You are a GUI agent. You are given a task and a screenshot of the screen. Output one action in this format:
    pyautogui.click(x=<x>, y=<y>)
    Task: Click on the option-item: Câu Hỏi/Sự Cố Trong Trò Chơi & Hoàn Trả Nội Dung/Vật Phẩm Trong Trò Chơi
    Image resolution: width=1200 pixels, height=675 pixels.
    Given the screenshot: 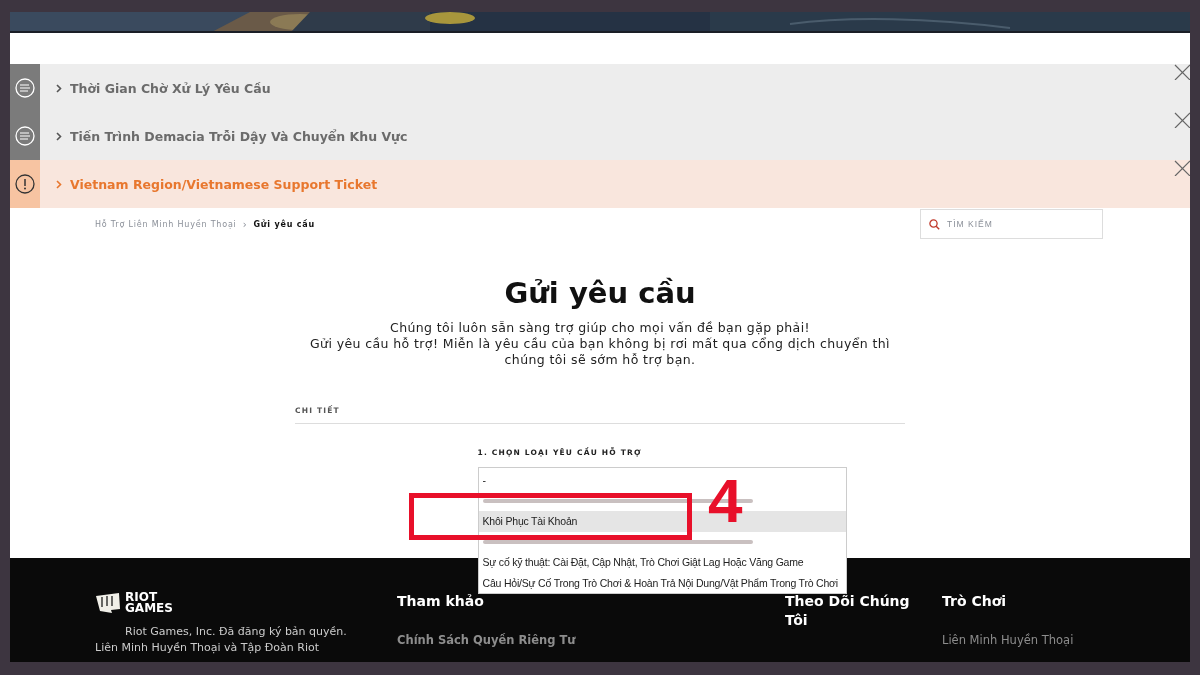 What is the action you would take?
    pyautogui.click(x=662, y=582)
    